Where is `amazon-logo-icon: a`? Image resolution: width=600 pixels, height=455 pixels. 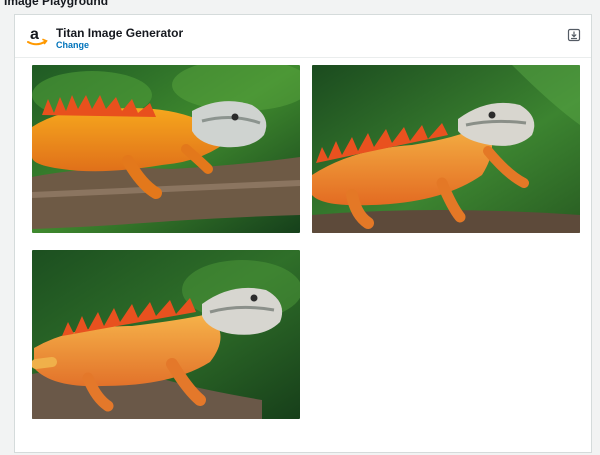
amazon-logo-icon: a is located at coordinates (37, 36).